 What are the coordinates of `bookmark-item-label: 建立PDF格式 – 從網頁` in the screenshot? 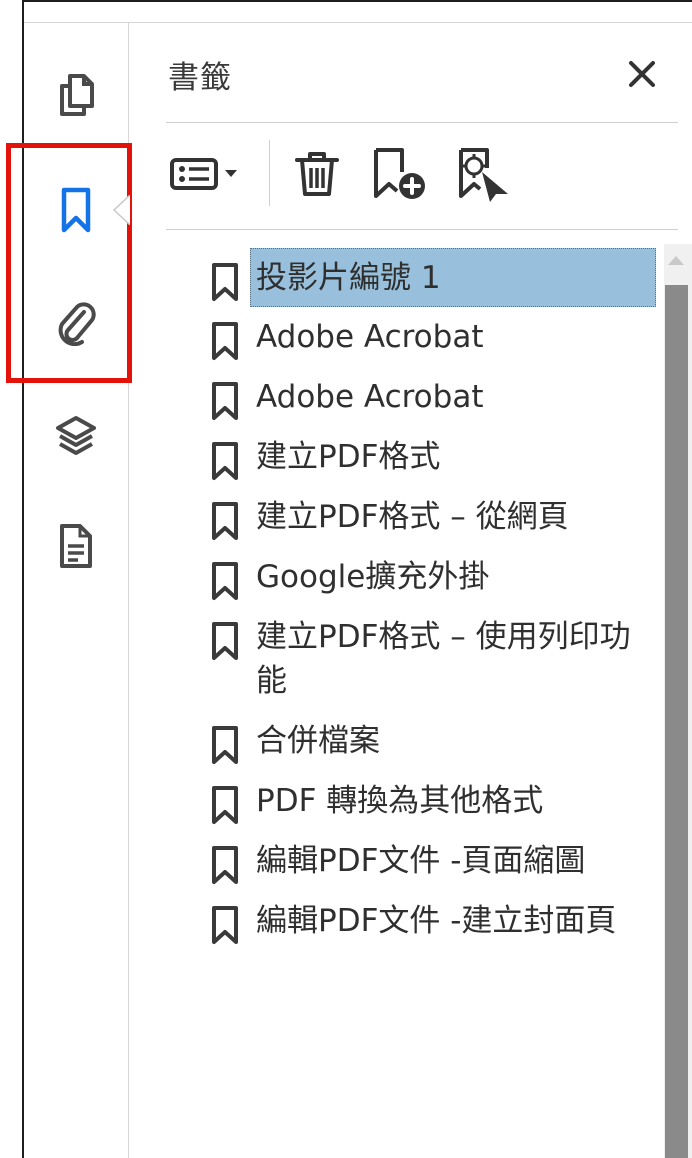 It's located at (412, 517).